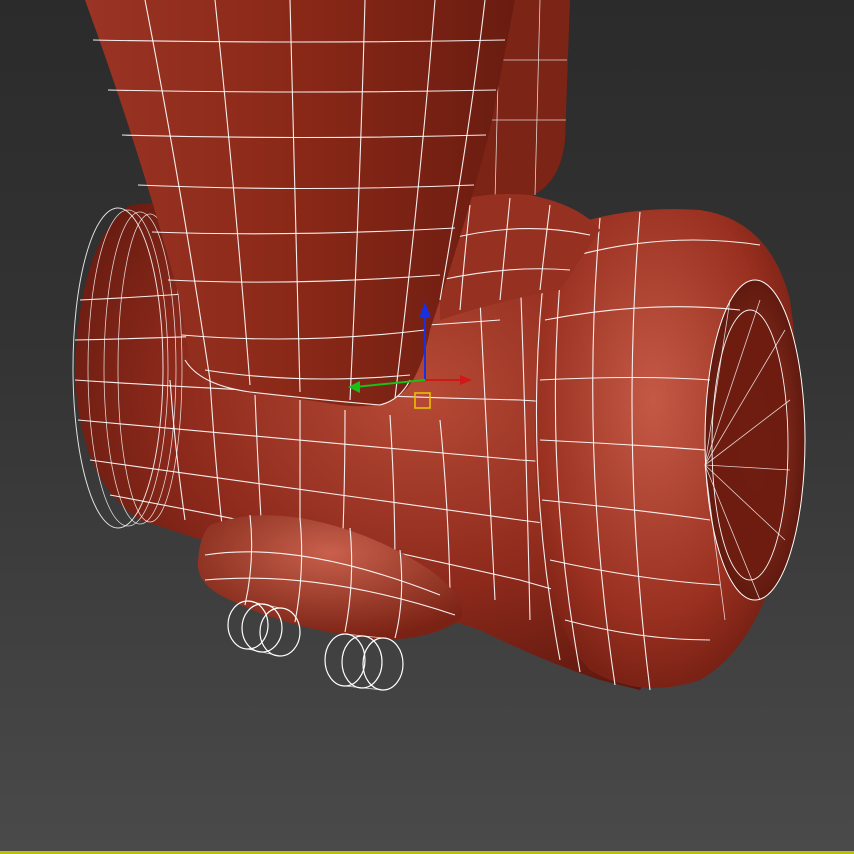 This screenshot has width=854, height=854. What do you see at coordinates (364, 662) in the screenshot?
I see `wheel-front-right` at bounding box center [364, 662].